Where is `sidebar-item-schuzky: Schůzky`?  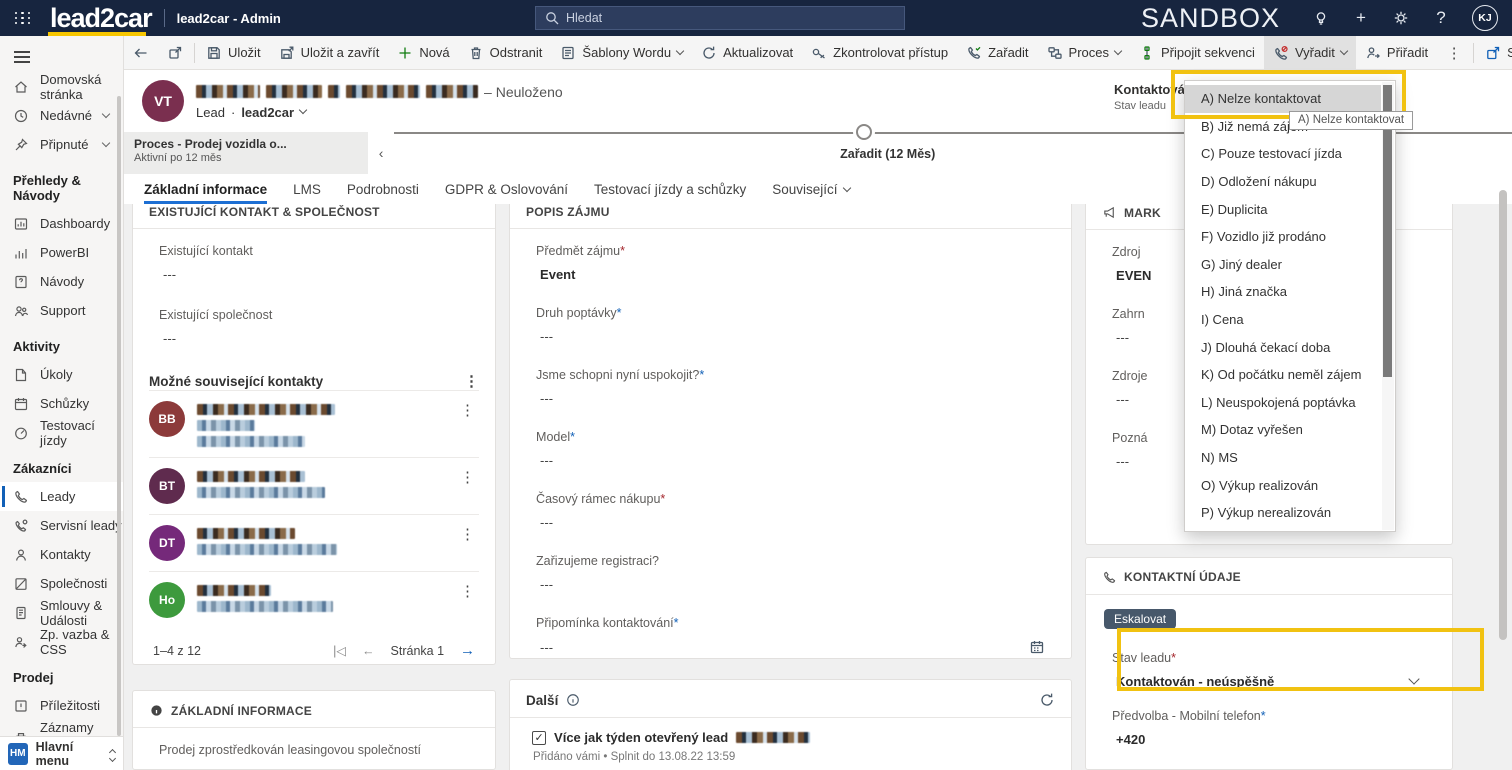
sidebar-item-schuzky: Schůzky is located at coordinates (61, 403).